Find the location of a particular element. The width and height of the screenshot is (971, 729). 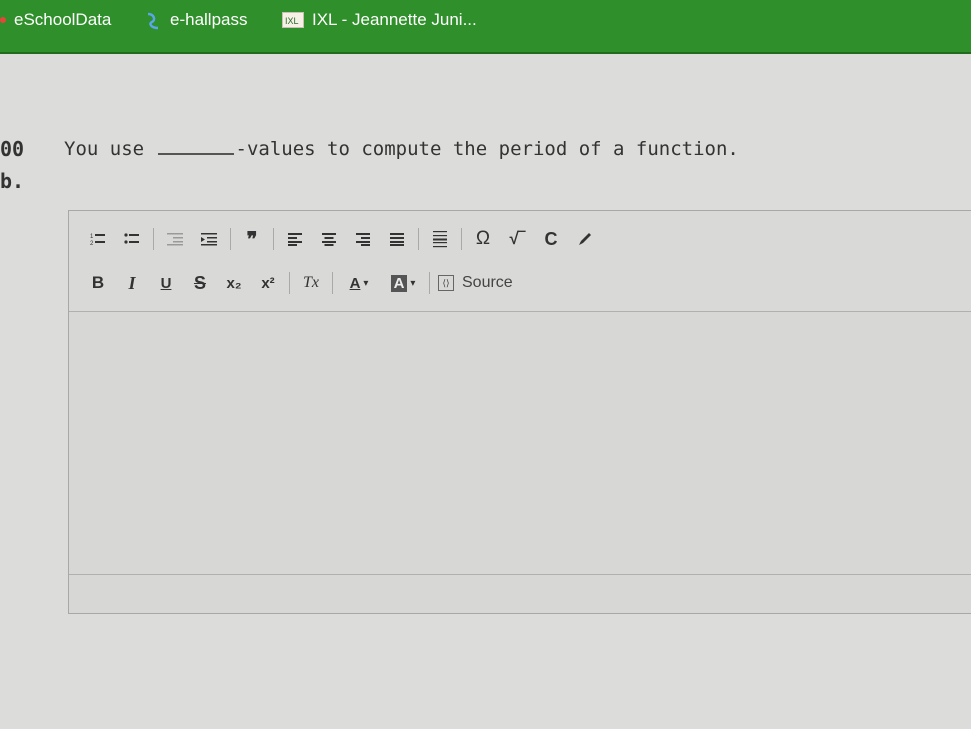

ixl-icon: IXL is located at coordinates (293, 20).